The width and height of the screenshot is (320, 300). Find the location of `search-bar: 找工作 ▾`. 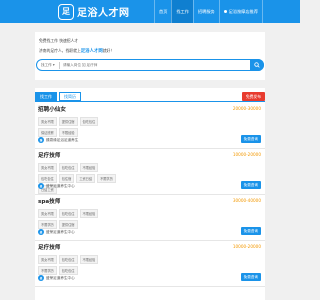

search-bar: 找工作 ▾ is located at coordinates (150, 65).